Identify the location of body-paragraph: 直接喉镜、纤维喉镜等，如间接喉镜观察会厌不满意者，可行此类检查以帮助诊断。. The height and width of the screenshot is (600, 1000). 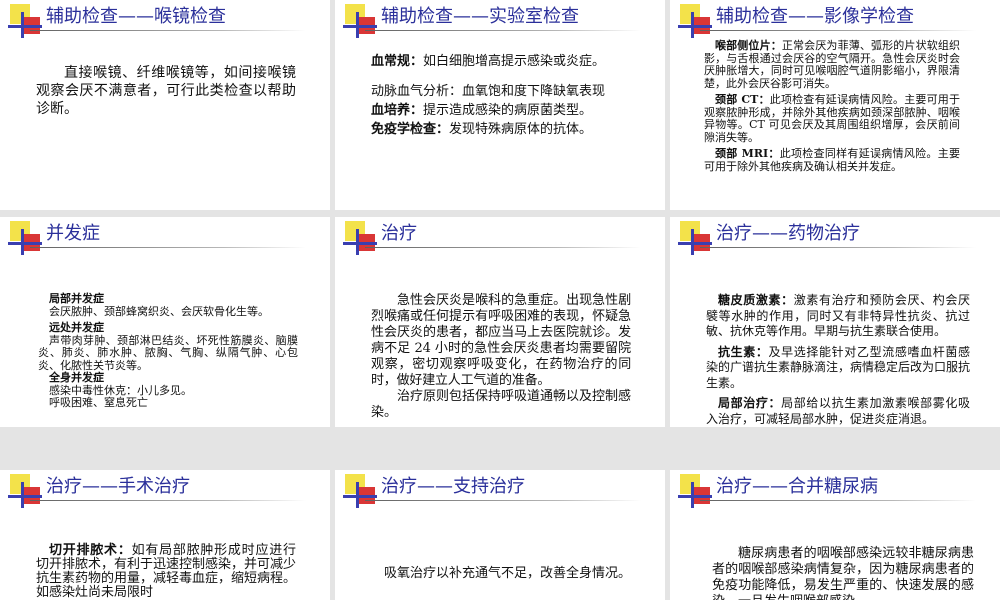
(166, 91).